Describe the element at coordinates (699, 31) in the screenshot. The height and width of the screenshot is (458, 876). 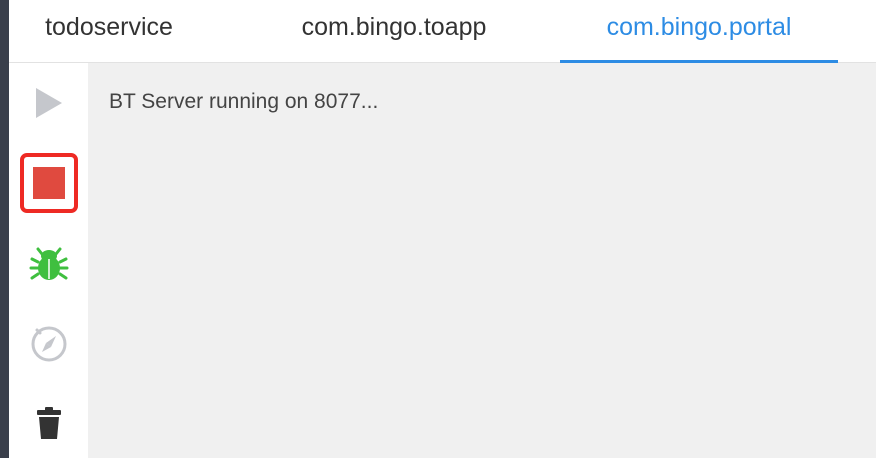
I see `tab-com-bingo-portal: com.bingo.portal` at that location.